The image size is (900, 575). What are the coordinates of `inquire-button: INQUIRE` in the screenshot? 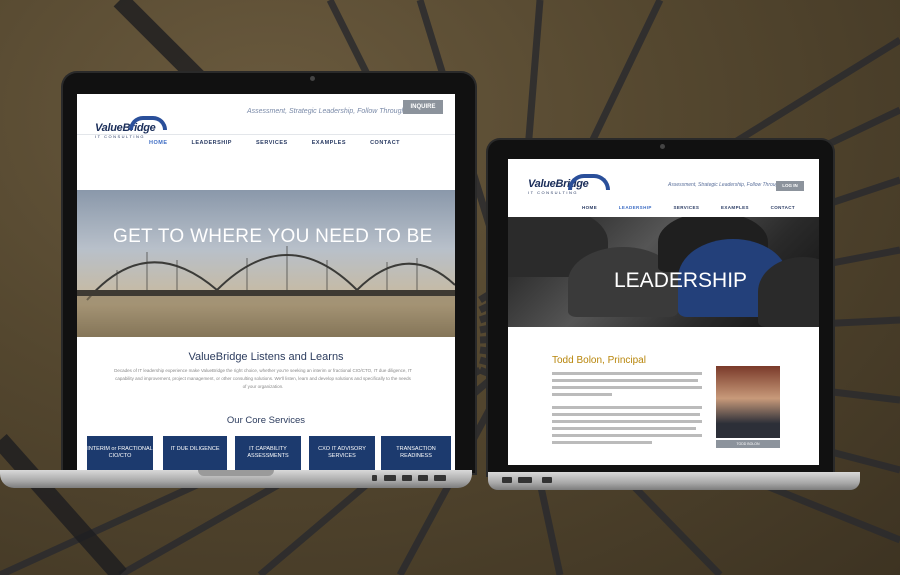 It's located at (423, 107).